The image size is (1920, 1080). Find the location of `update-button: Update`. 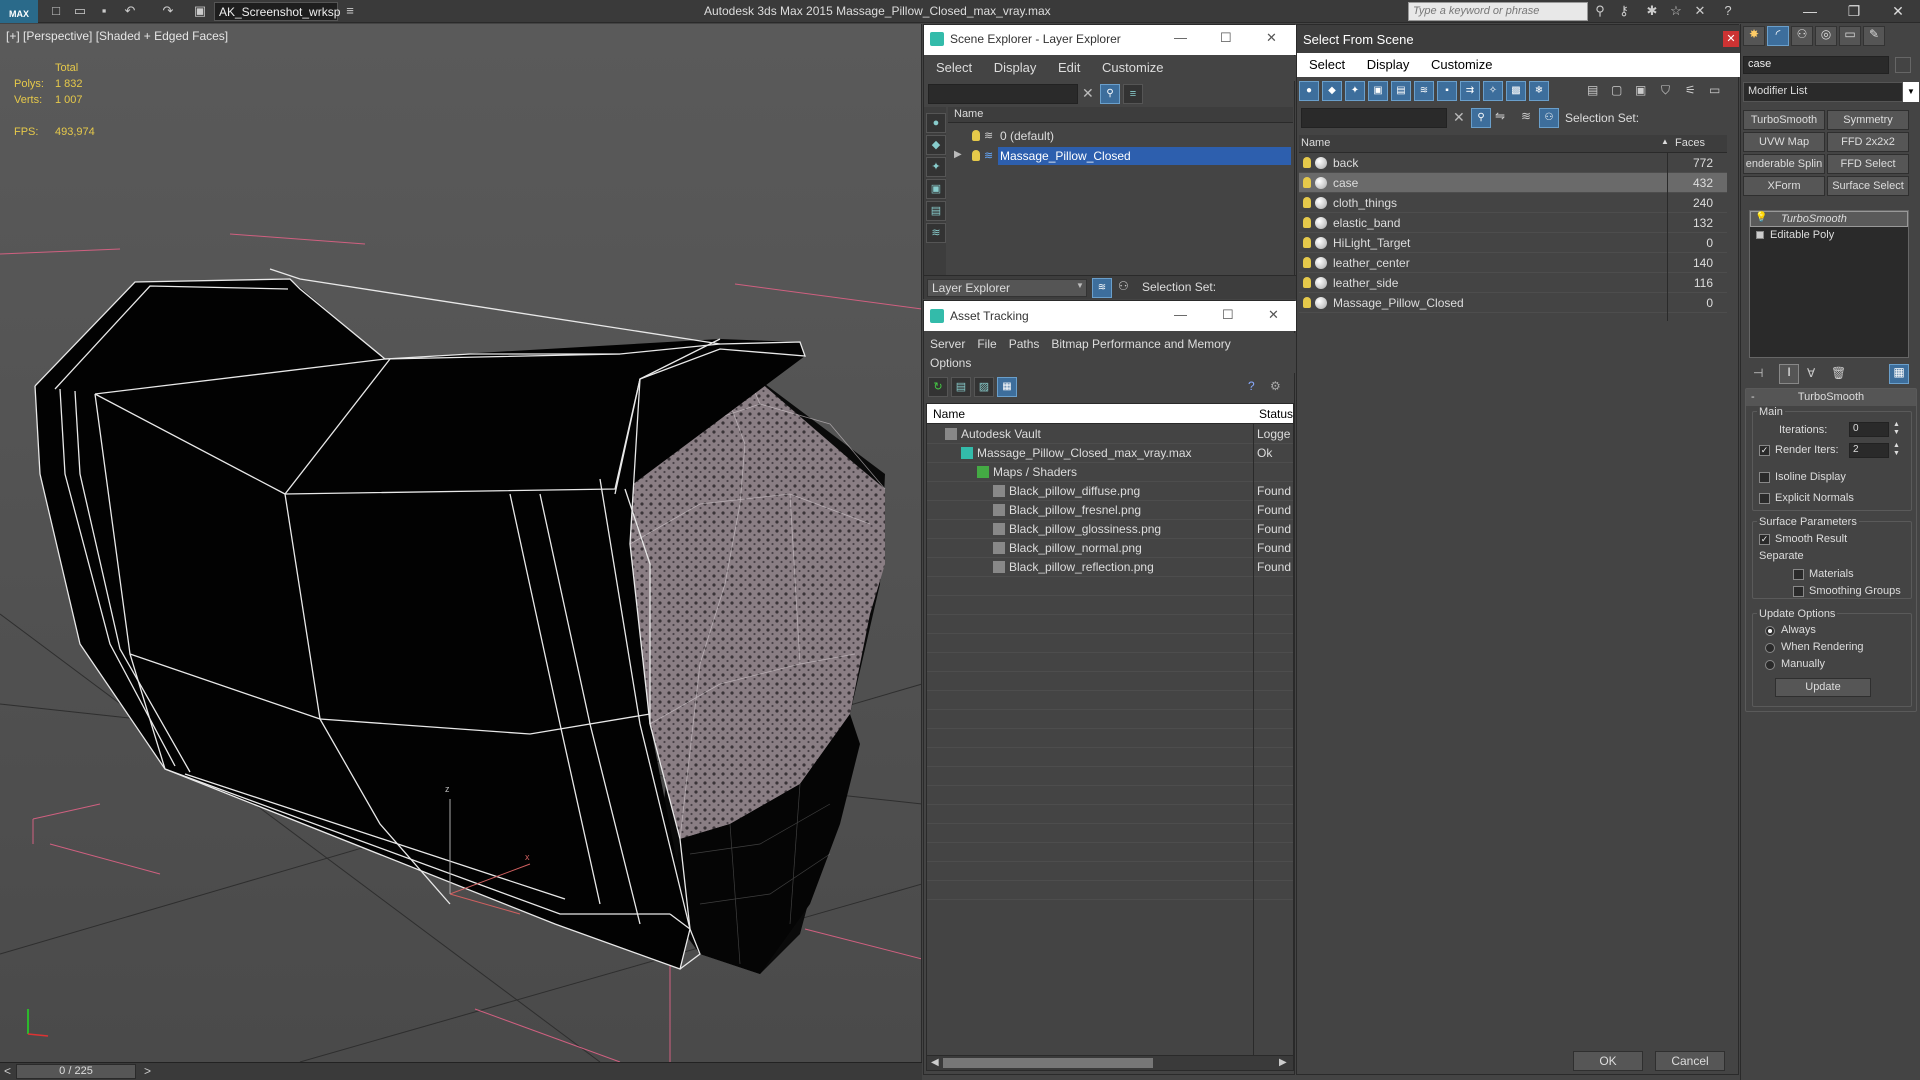

update-button: Update is located at coordinates (1823, 687).